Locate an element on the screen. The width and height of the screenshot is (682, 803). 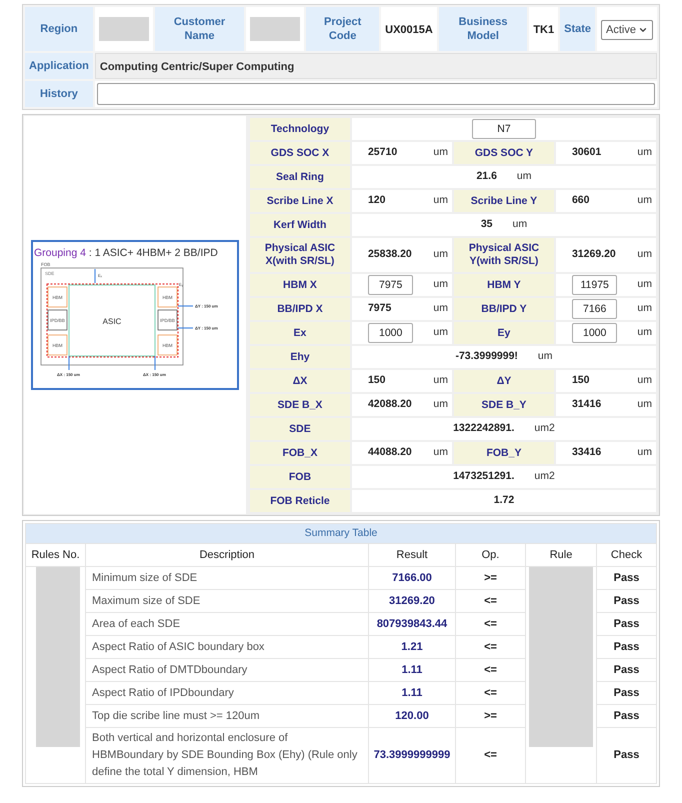
parameter-label: SDE B_Y is located at coordinates (504, 404).